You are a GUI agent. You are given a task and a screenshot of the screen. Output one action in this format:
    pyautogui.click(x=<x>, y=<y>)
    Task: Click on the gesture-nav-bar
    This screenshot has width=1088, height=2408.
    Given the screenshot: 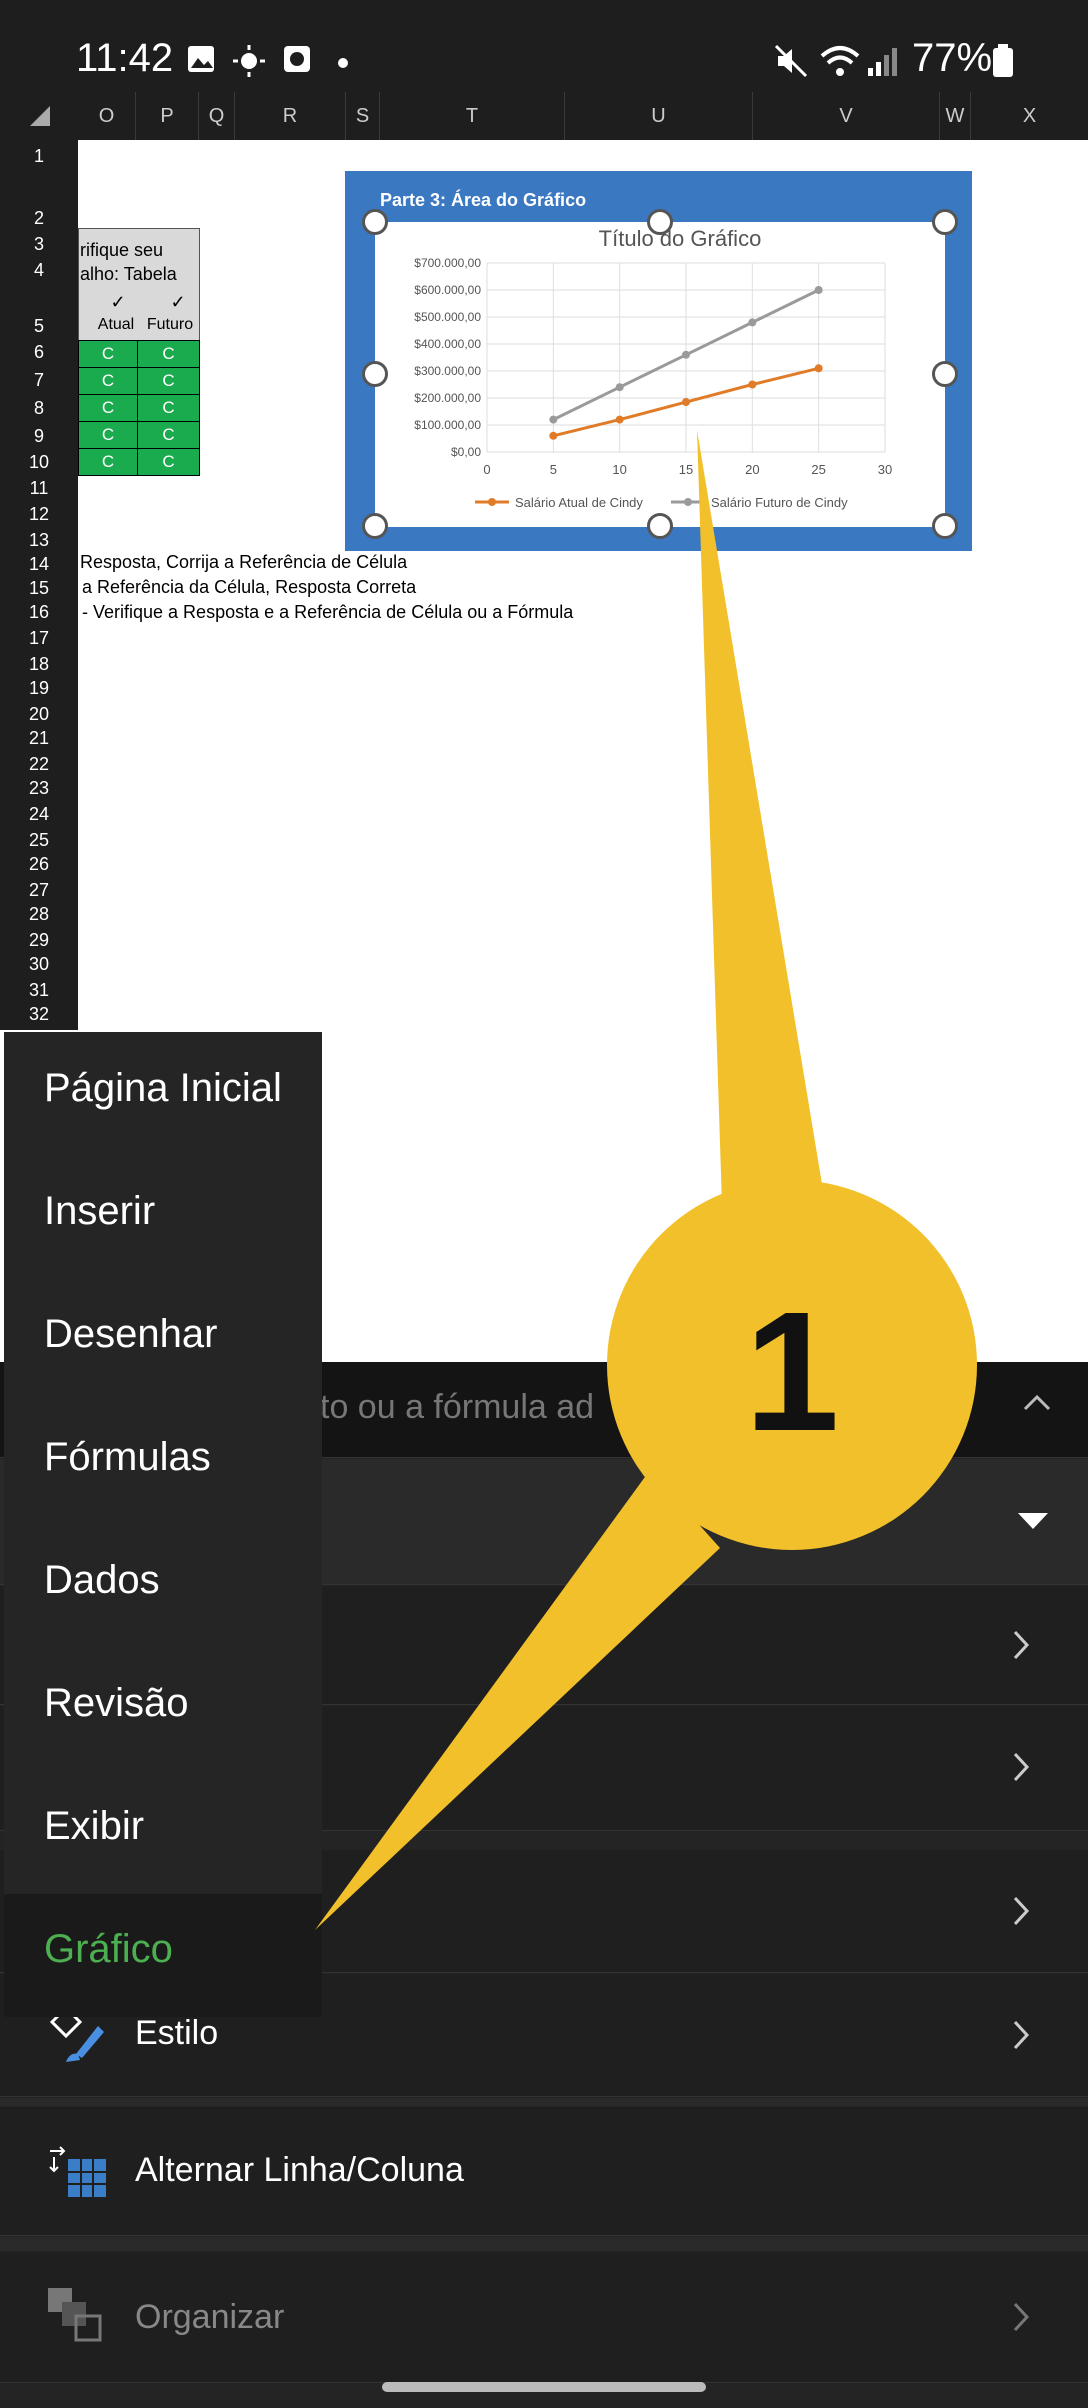 What is the action you would take?
    pyautogui.click(x=544, y=2387)
    